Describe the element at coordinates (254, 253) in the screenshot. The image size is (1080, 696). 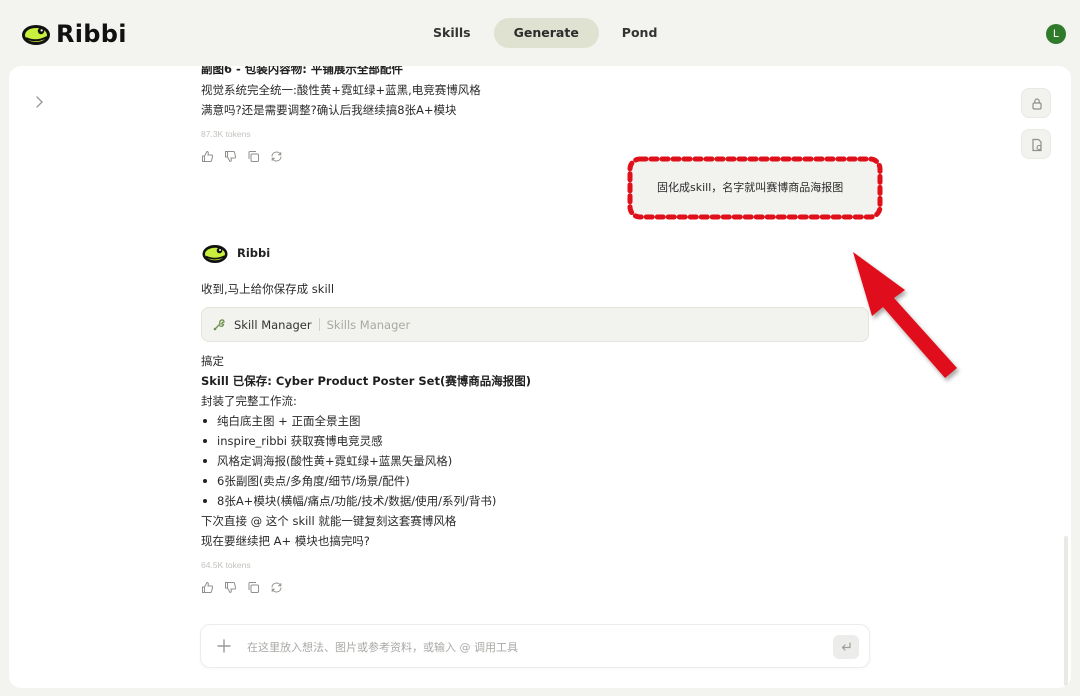
I see `bot-name: Ribbi` at that location.